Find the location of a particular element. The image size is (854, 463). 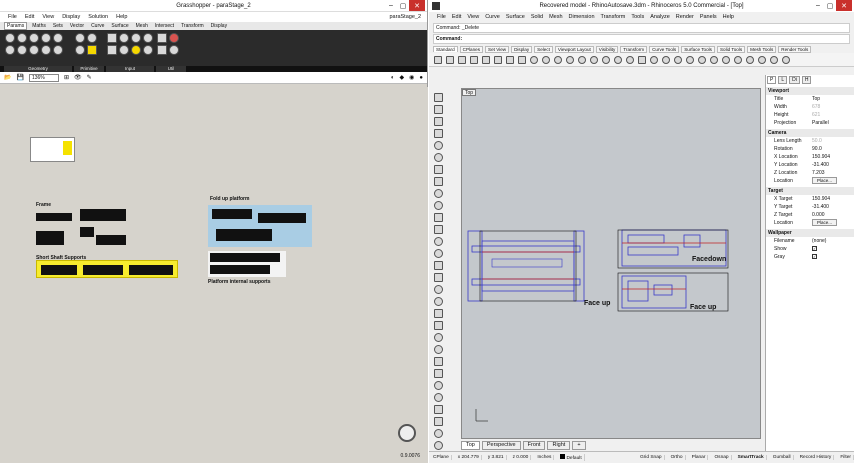

ribbon-label-input: Input is located at coordinates (130, 69).